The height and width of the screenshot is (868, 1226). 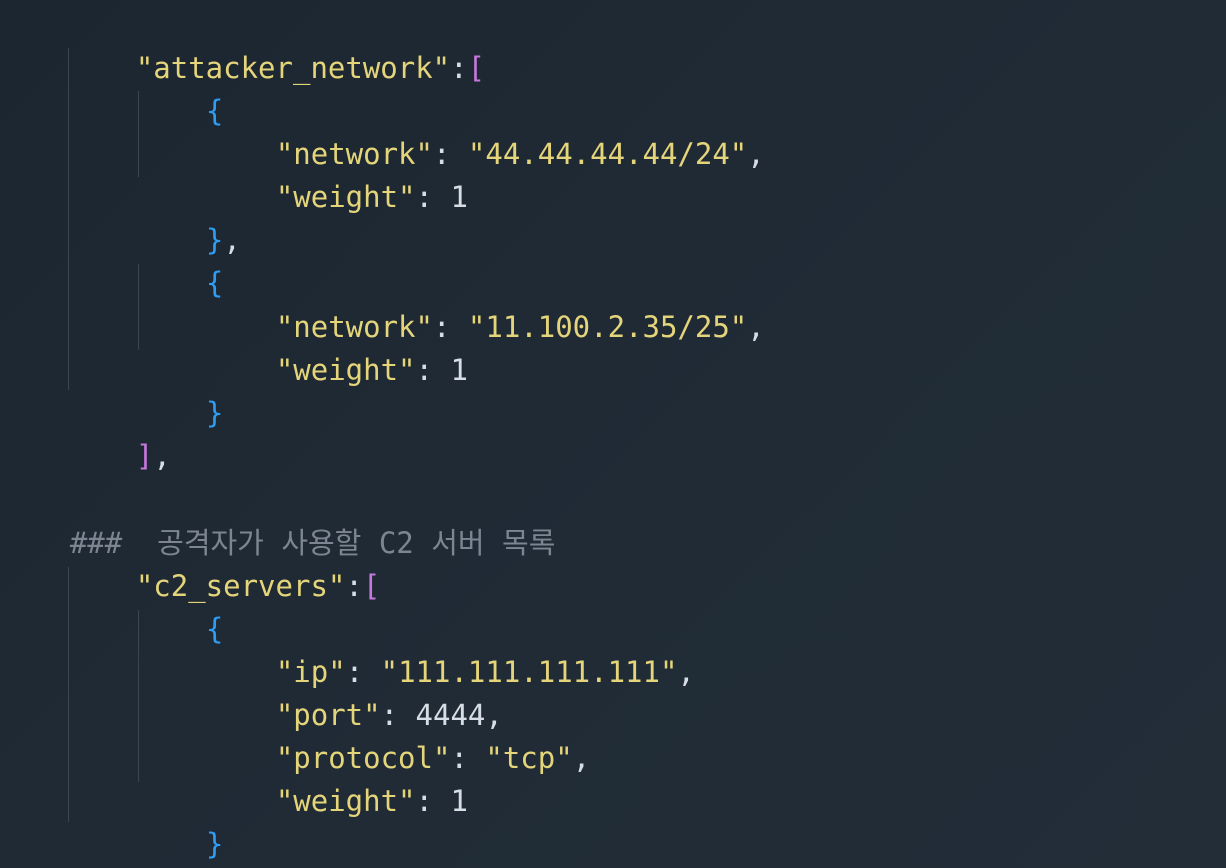 I want to click on code-line: },, so click(x=188, y=216).